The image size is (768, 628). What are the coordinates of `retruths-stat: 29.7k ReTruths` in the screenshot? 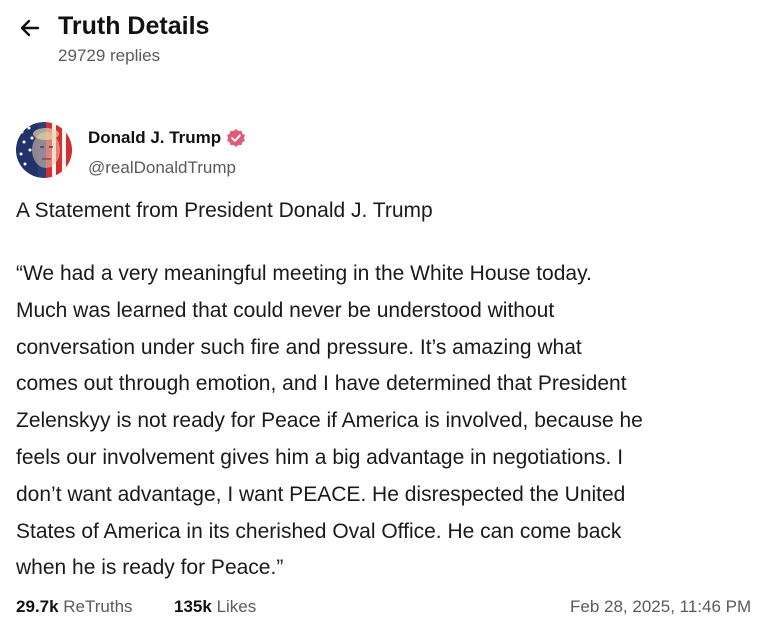 It's located at (74, 607).